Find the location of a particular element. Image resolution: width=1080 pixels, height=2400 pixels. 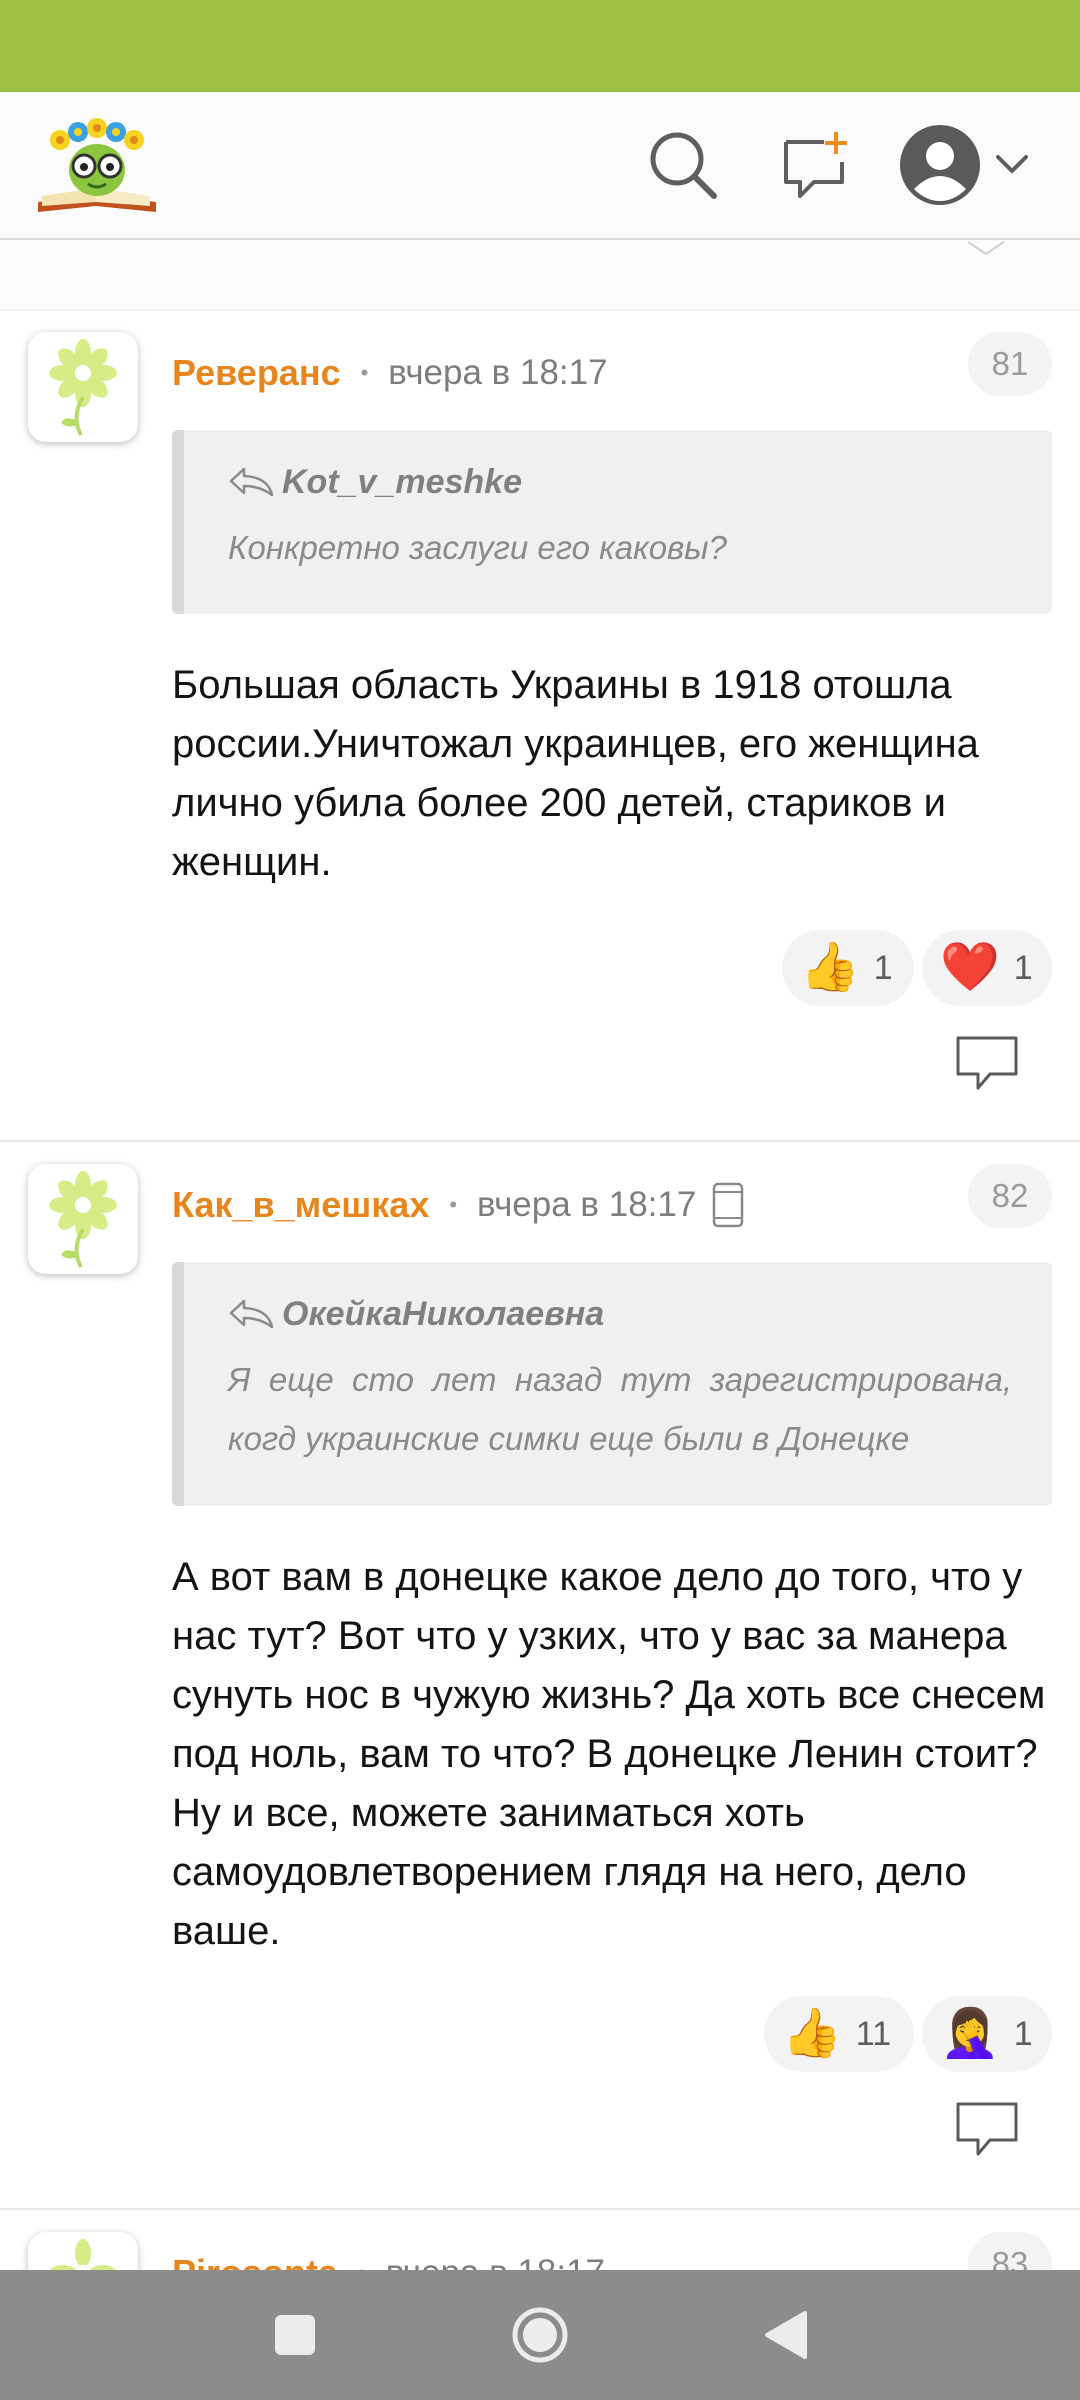

quote-text: Конкретно заслуги его каковы? is located at coordinates (477, 547).